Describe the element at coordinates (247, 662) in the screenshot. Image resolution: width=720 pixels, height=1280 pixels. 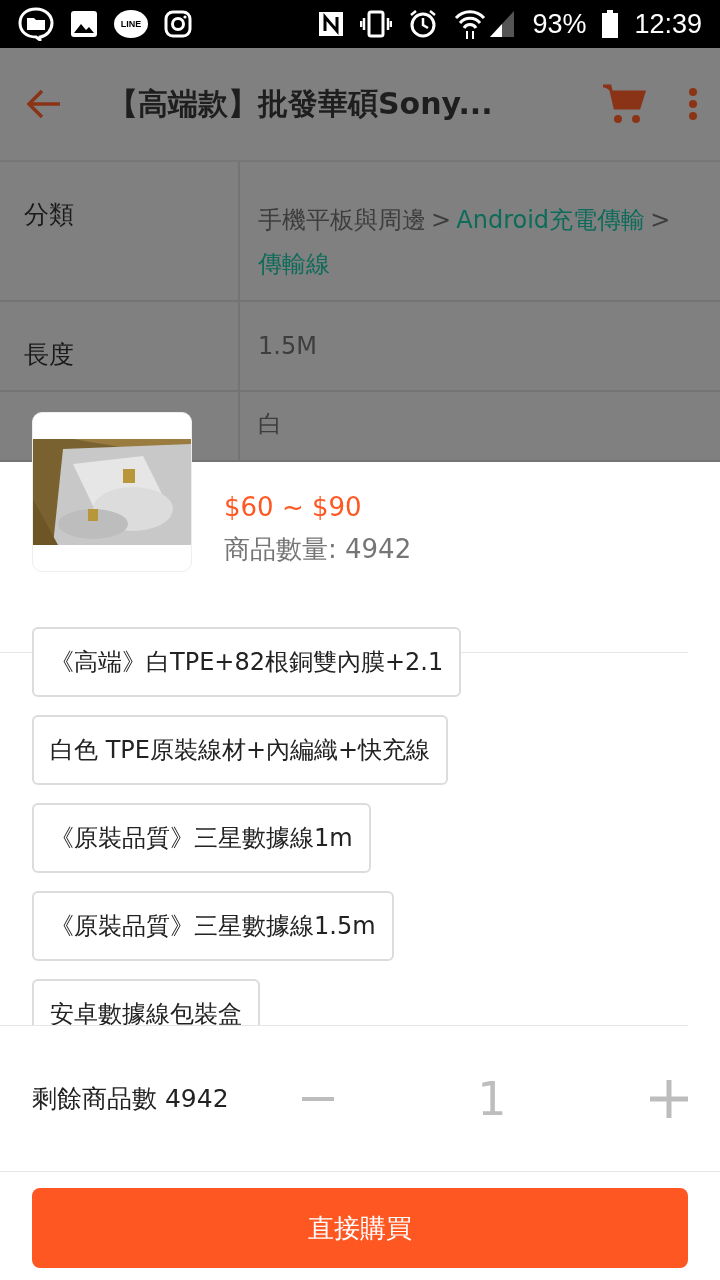
I see `variant-option: 《高端》白TPE+82根銅雙內膜+2.1` at that location.